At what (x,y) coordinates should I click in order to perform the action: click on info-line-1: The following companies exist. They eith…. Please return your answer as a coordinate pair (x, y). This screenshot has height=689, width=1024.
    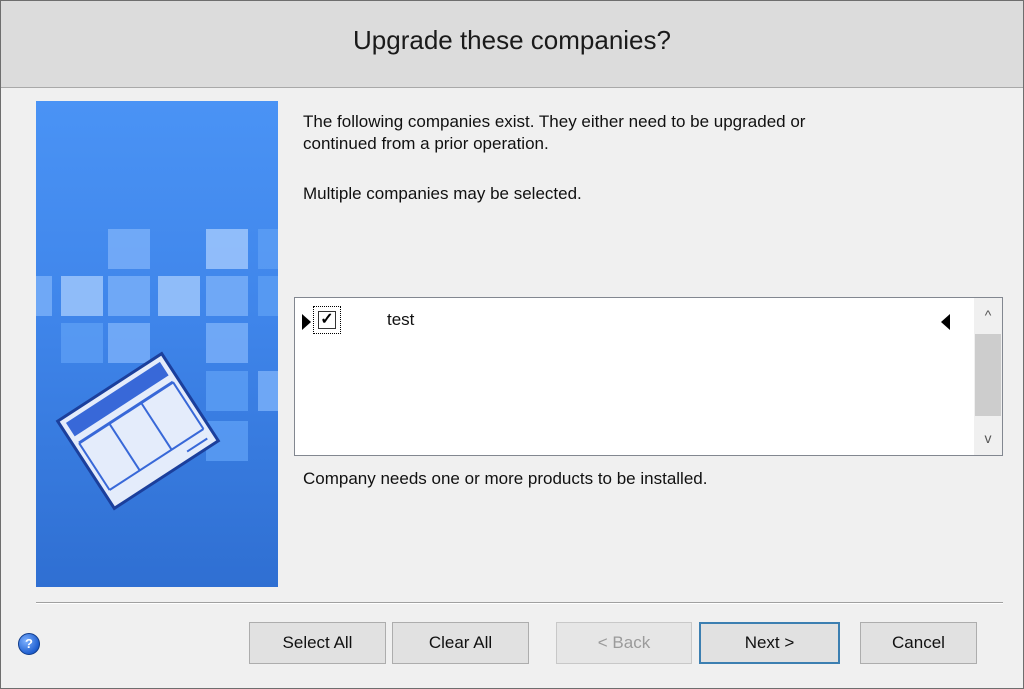
    Looking at the image, I should click on (554, 121).